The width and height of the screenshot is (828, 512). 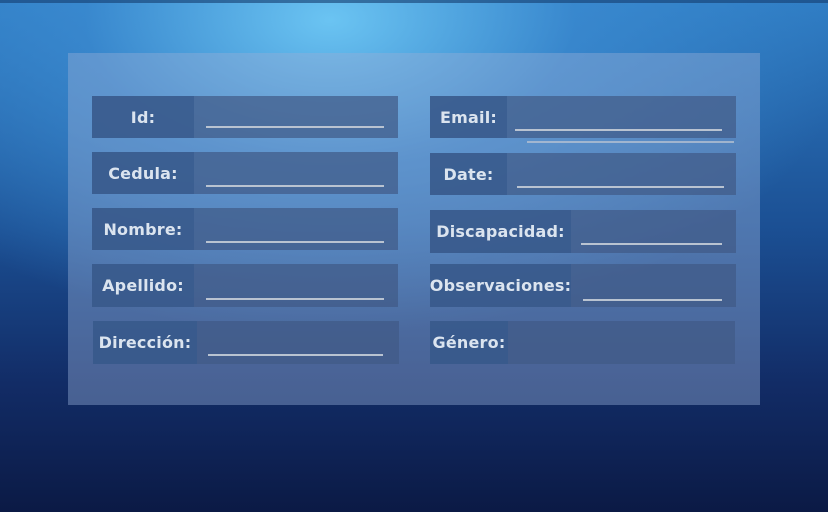 I want to click on email-extra-underline, so click(x=630, y=142).